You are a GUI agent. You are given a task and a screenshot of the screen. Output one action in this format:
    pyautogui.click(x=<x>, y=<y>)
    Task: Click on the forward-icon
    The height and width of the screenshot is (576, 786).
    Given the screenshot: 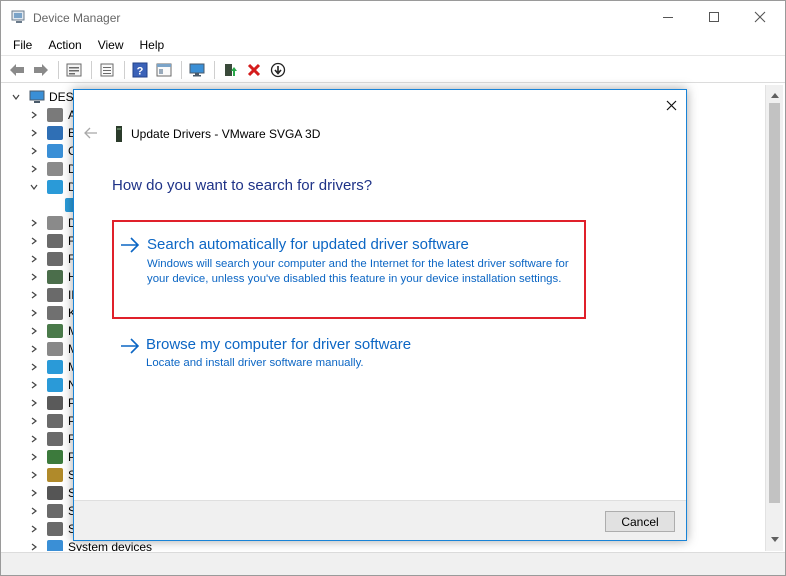 What is the action you would take?
    pyautogui.click(x=41, y=69)
    